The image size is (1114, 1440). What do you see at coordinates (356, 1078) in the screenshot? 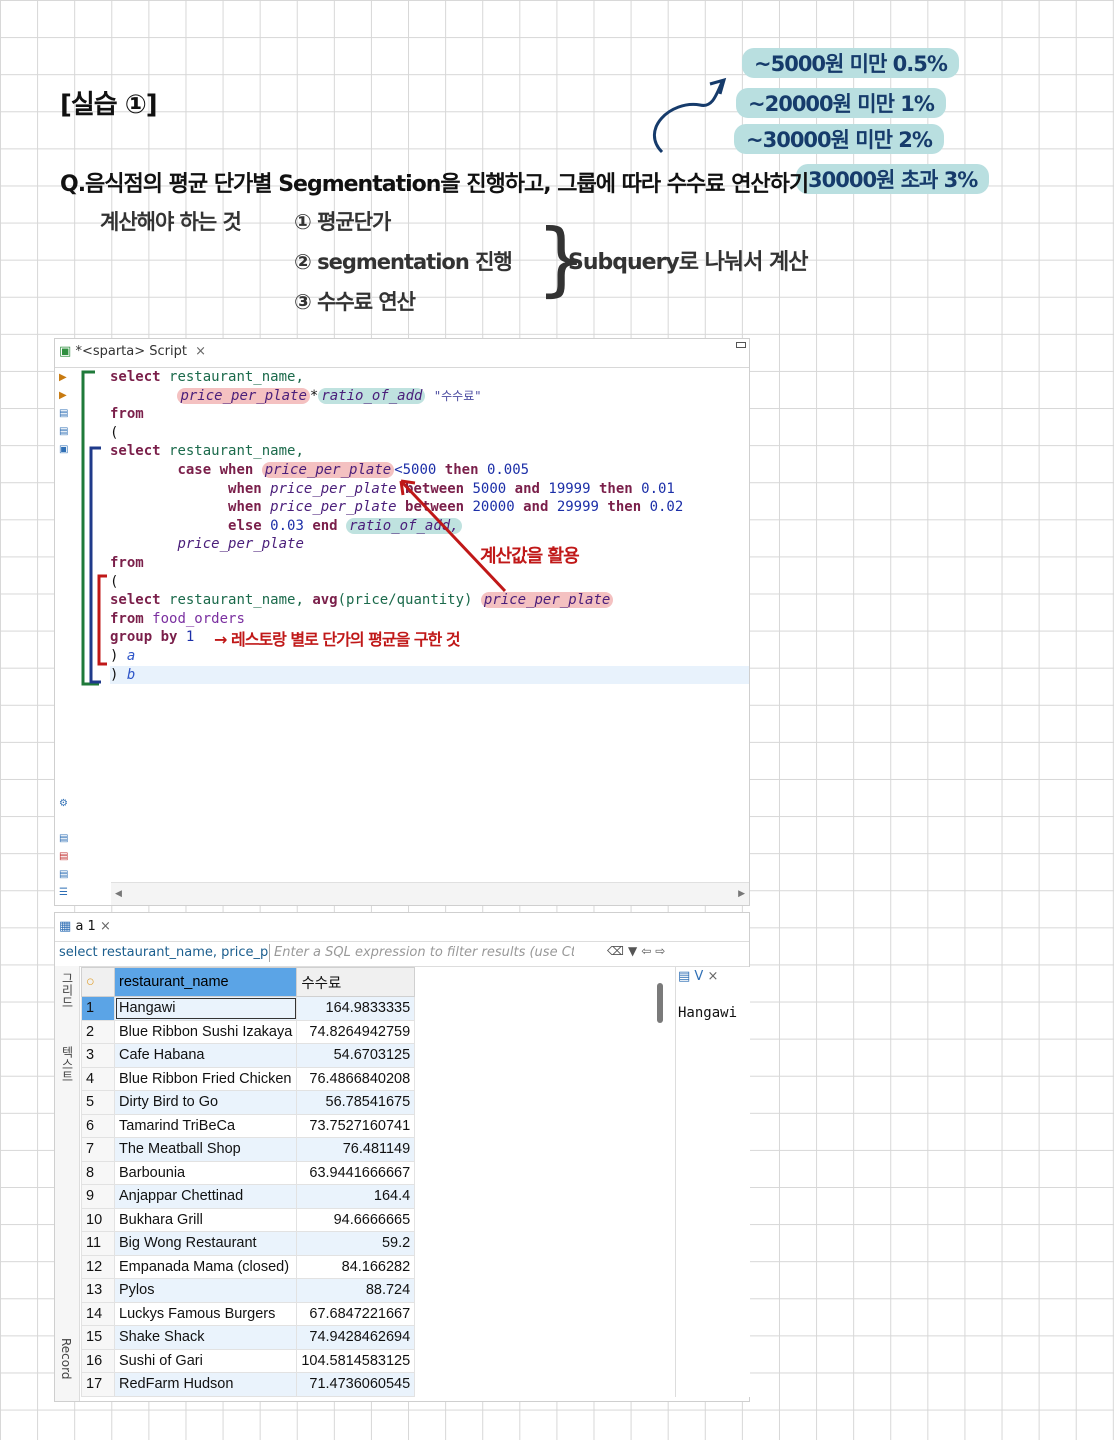
I see `cell-fee: 76.4866840208` at bounding box center [356, 1078].